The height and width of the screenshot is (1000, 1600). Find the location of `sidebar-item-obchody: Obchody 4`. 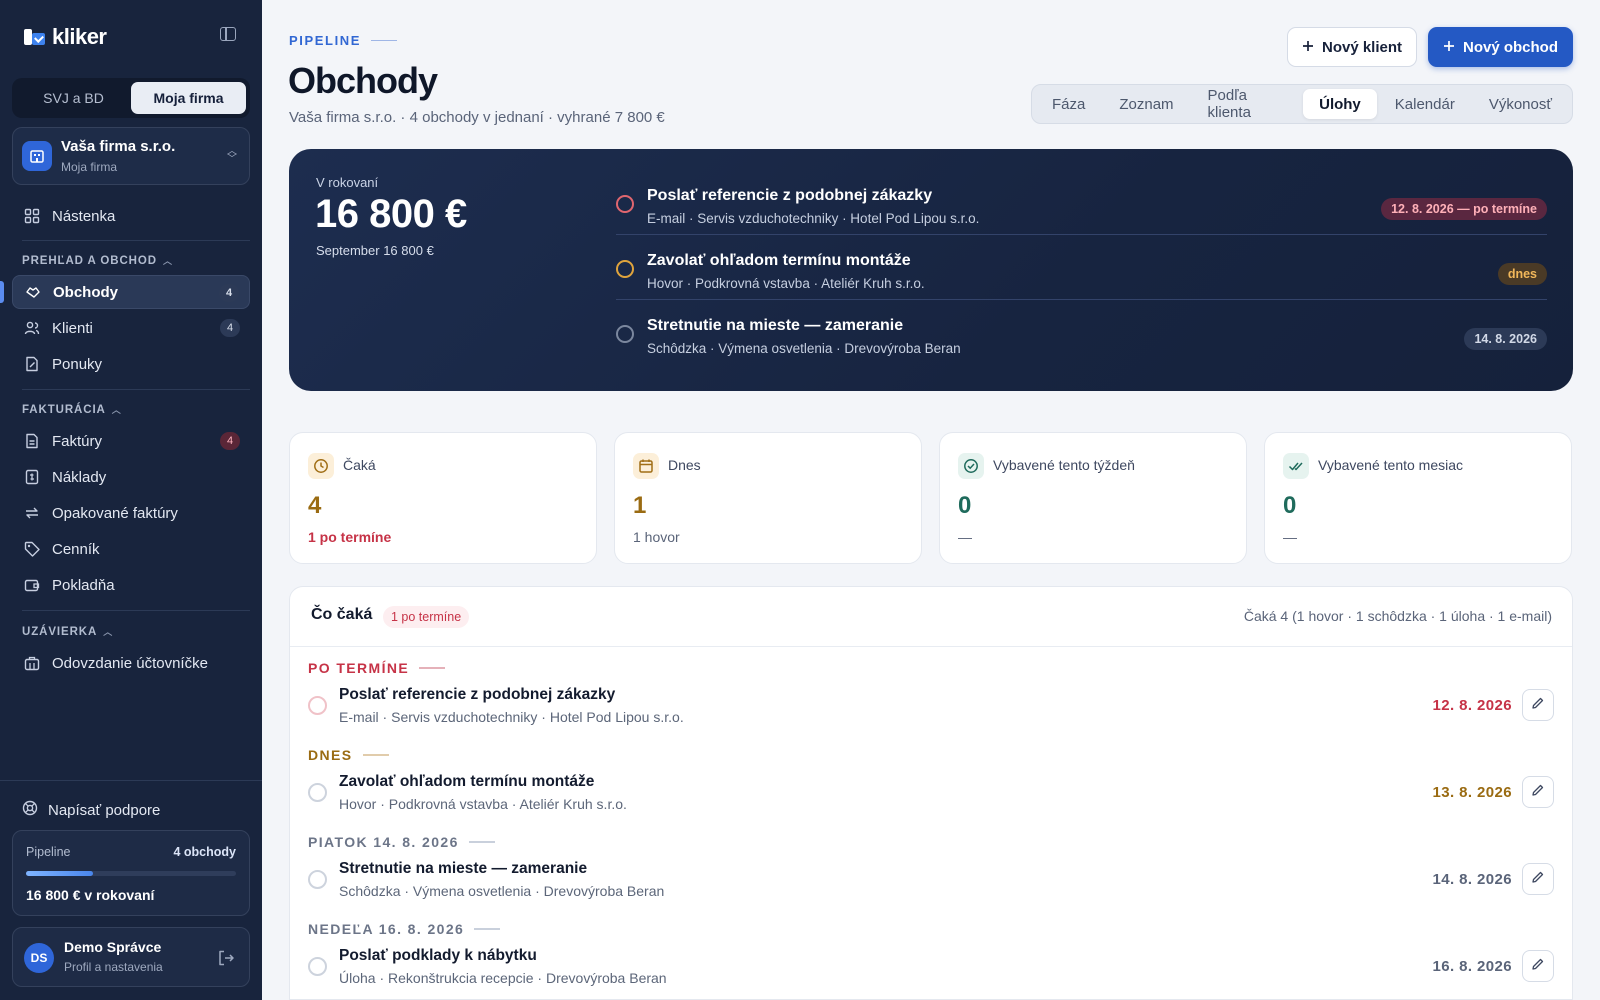

sidebar-item-obchody: Obchody 4 is located at coordinates (131, 292).